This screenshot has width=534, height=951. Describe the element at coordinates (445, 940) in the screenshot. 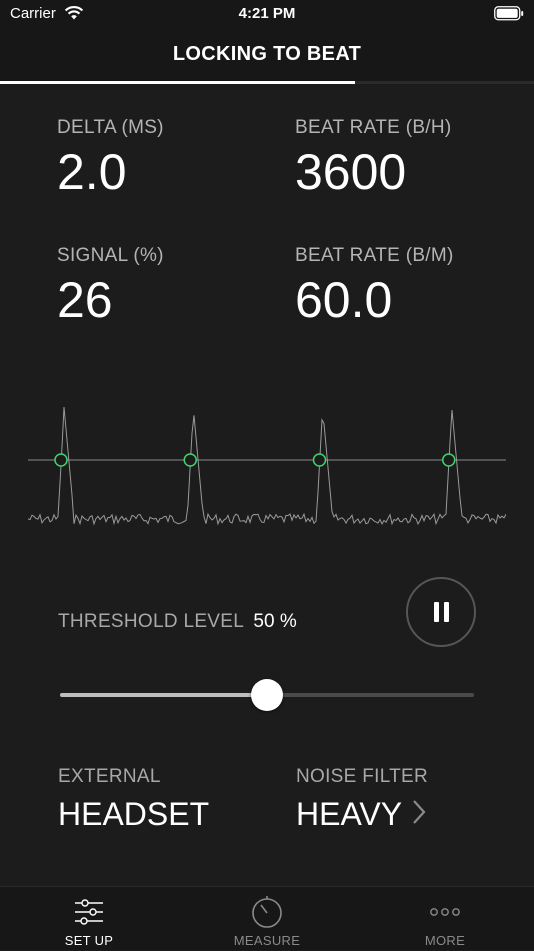

I see `tab-more-label: MORE` at that location.